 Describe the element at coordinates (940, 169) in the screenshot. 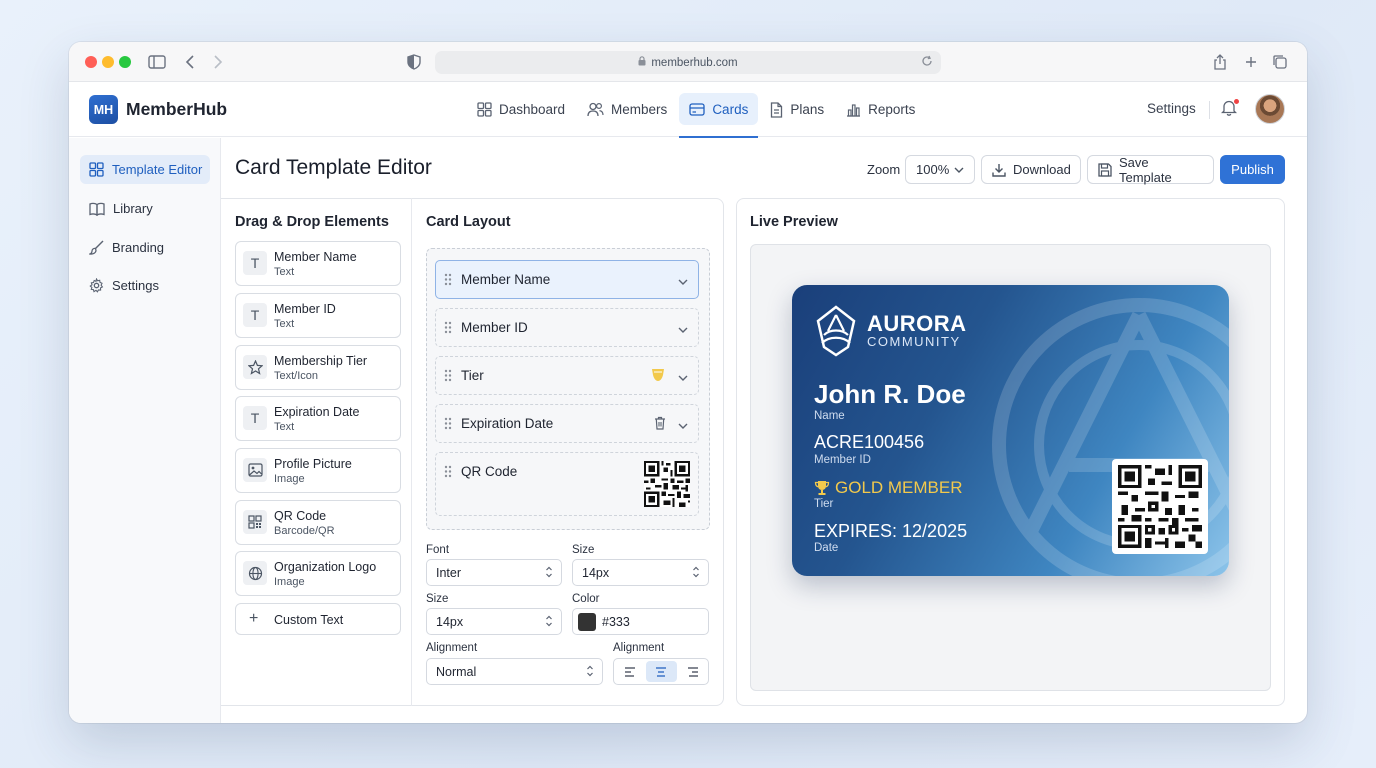

I see `zoom-select: 100%` at that location.